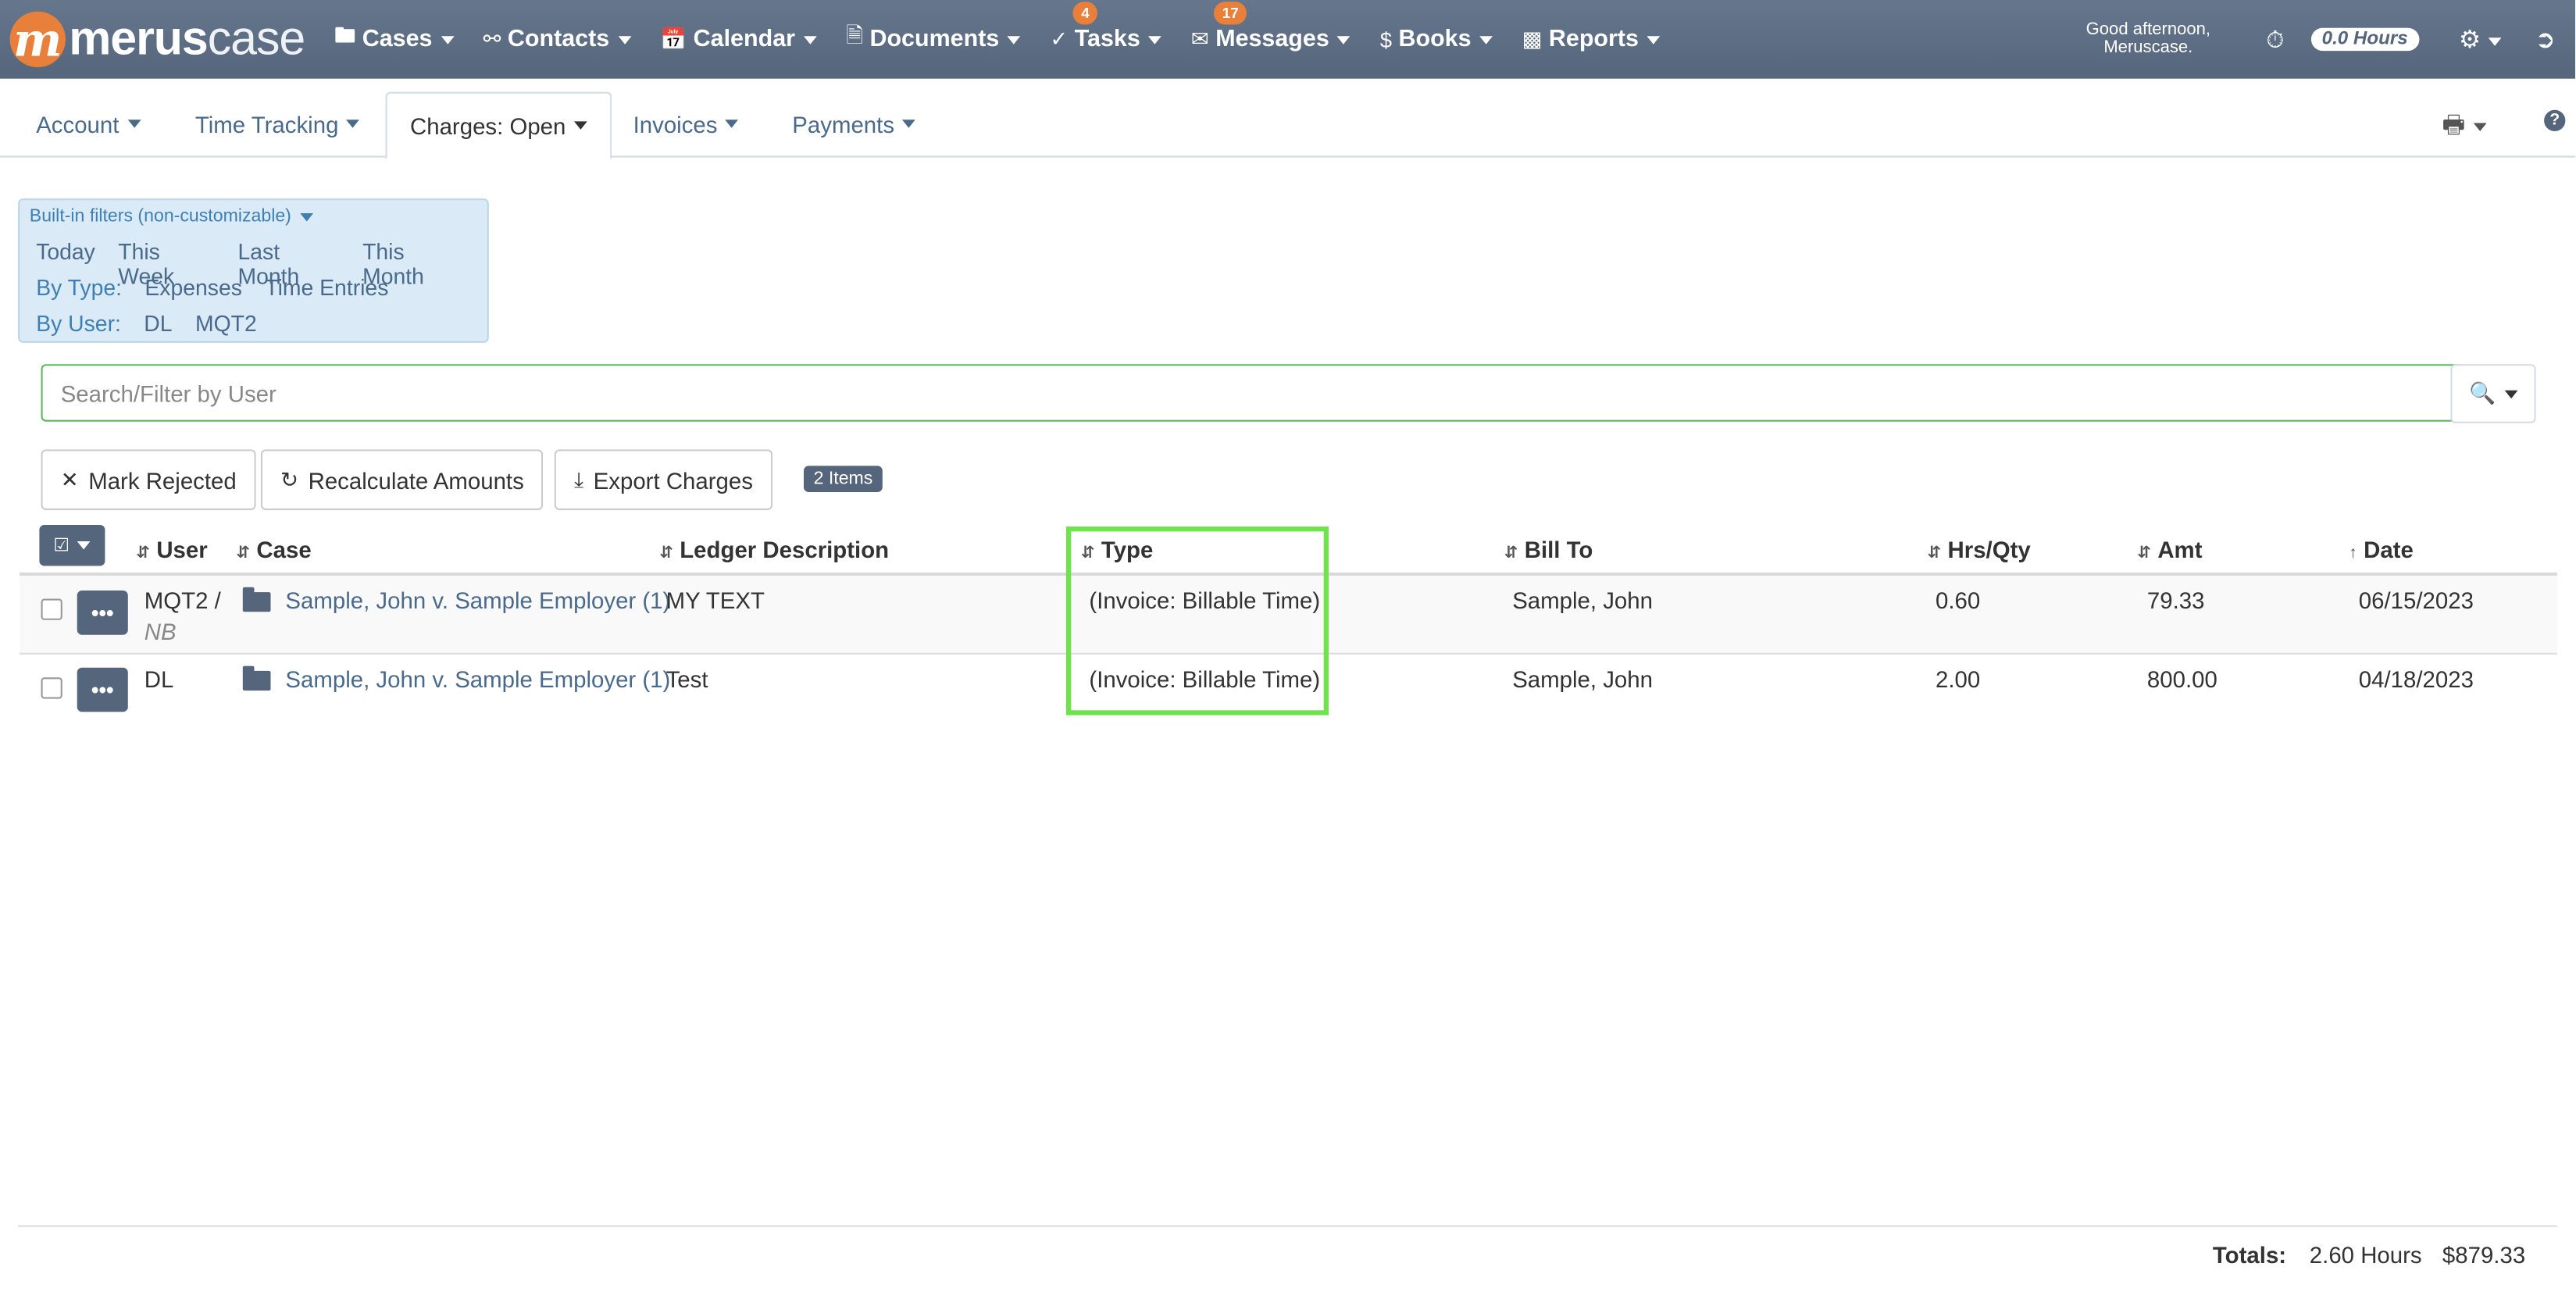 The image size is (2576, 1306). What do you see at coordinates (88, 124) in the screenshot?
I see `tab-account: Account` at bounding box center [88, 124].